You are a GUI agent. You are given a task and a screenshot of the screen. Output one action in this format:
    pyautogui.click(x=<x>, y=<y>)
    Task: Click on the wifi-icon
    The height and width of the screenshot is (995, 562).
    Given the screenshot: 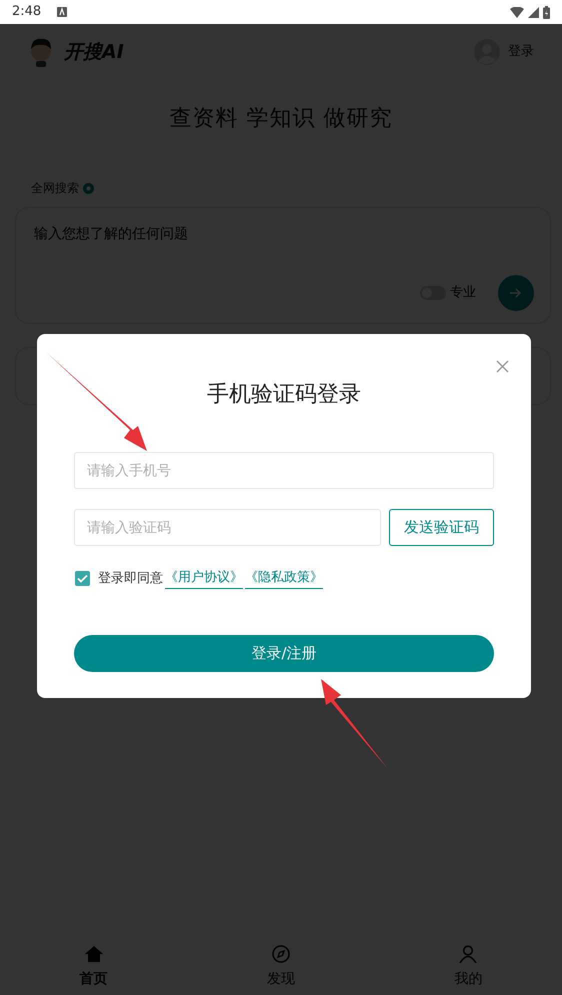 What is the action you would take?
    pyautogui.click(x=517, y=12)
    